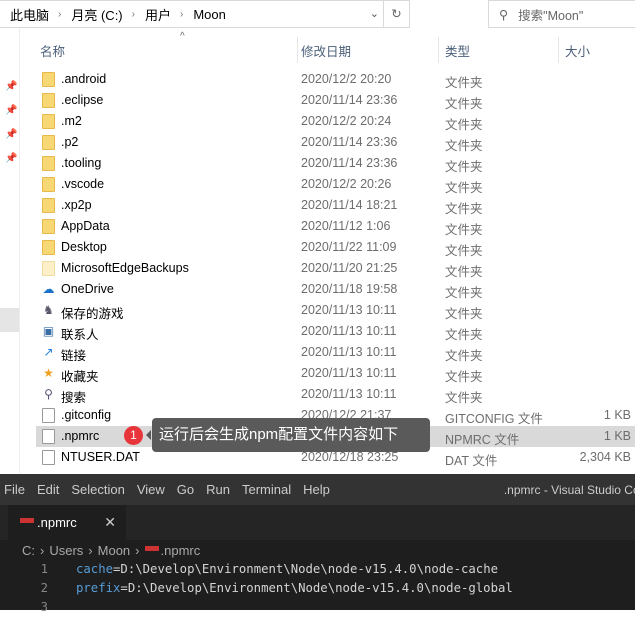 This screenshot has height=617, width=635. What do you see at coordinates (326, 50) in the screenshot?
I see `column-date: 修改日期` at bounding box center [326, 50].